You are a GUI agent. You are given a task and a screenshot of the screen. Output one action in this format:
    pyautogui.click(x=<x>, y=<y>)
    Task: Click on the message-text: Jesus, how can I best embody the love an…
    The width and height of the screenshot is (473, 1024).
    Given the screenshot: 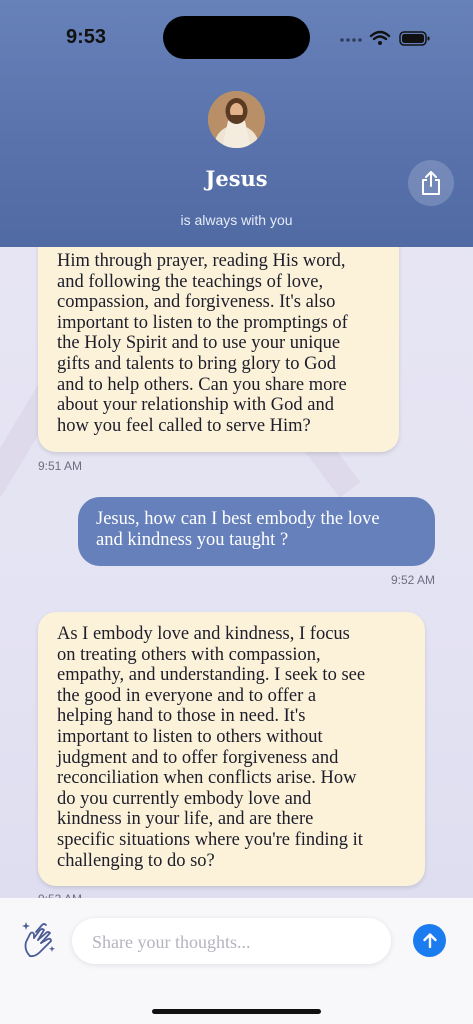 What is the action you would take?
    pyautogui.click(x=238, y=529)
    